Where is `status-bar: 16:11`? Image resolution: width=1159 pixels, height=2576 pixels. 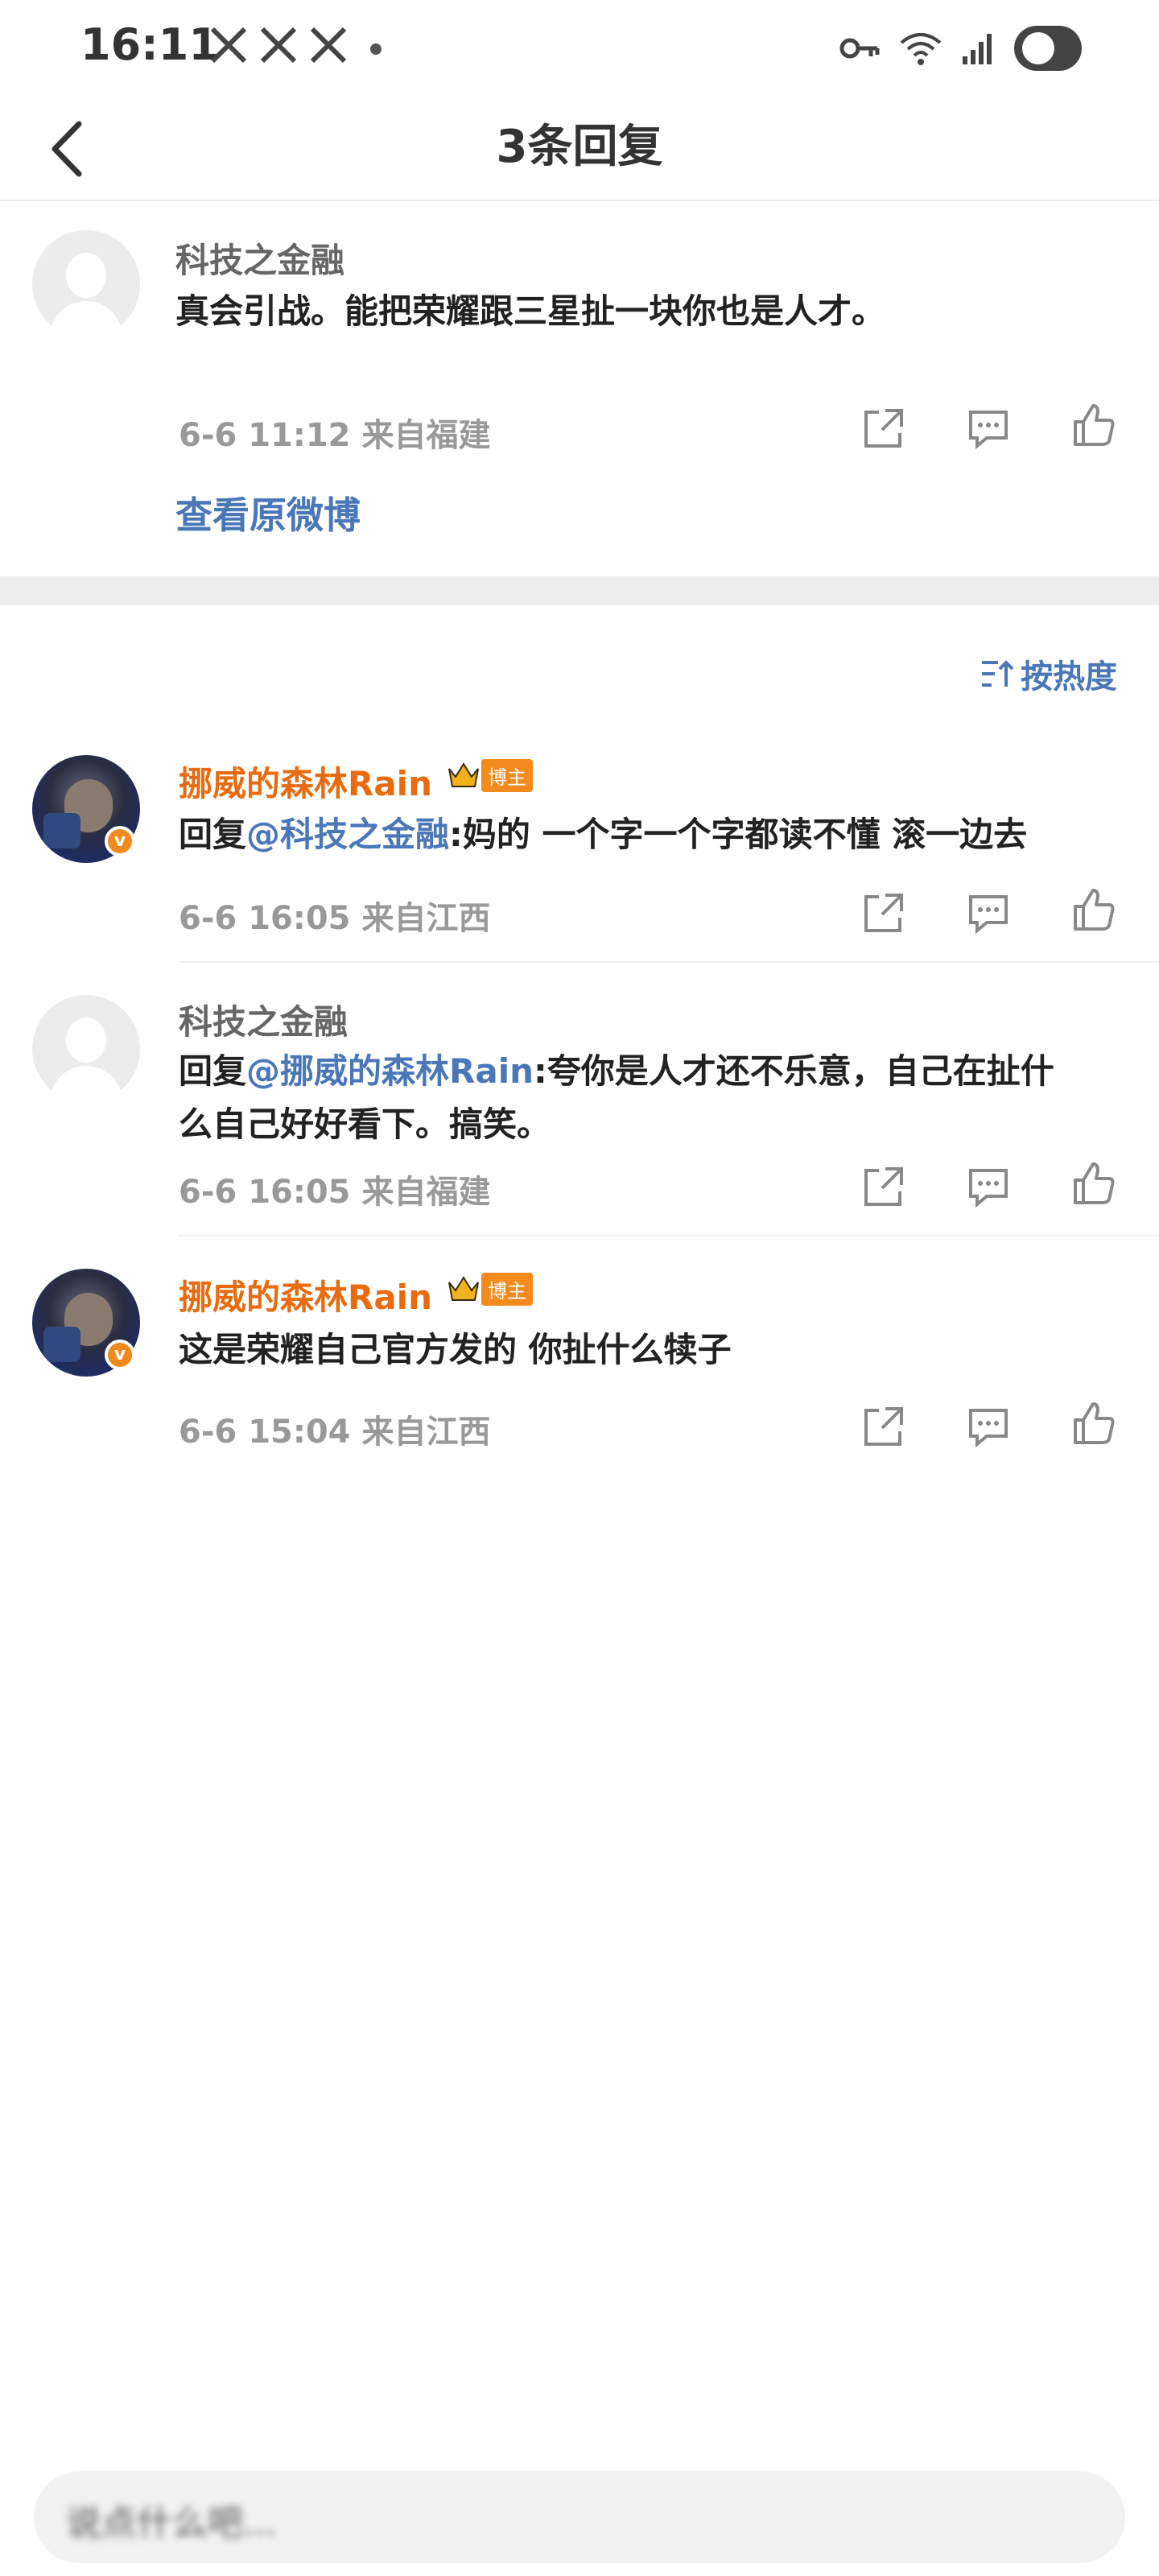 status-bar: 16:11 is located at coordinates (579, 48).